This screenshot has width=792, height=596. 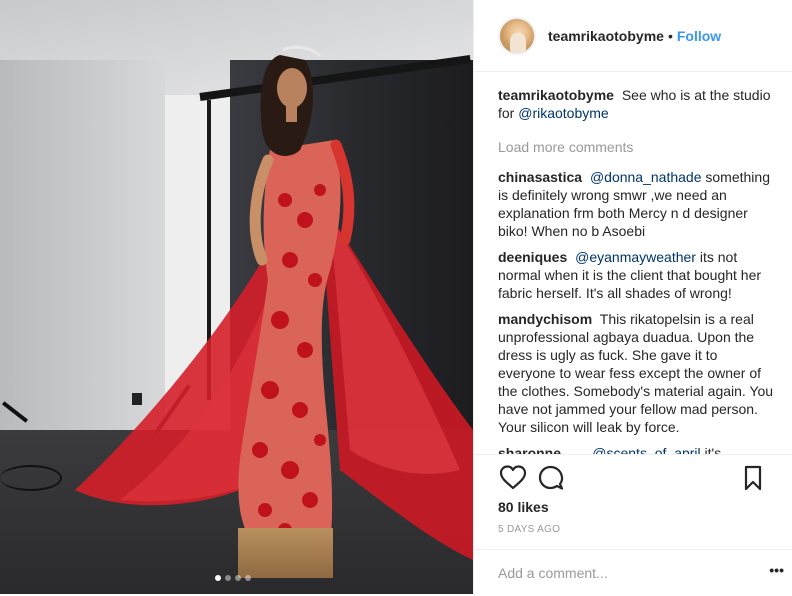 What do you see at coordinates (556, 95) in the screenshot?
I see `caption-username: teamrikaotobyme` at bounding box center [556, 95].